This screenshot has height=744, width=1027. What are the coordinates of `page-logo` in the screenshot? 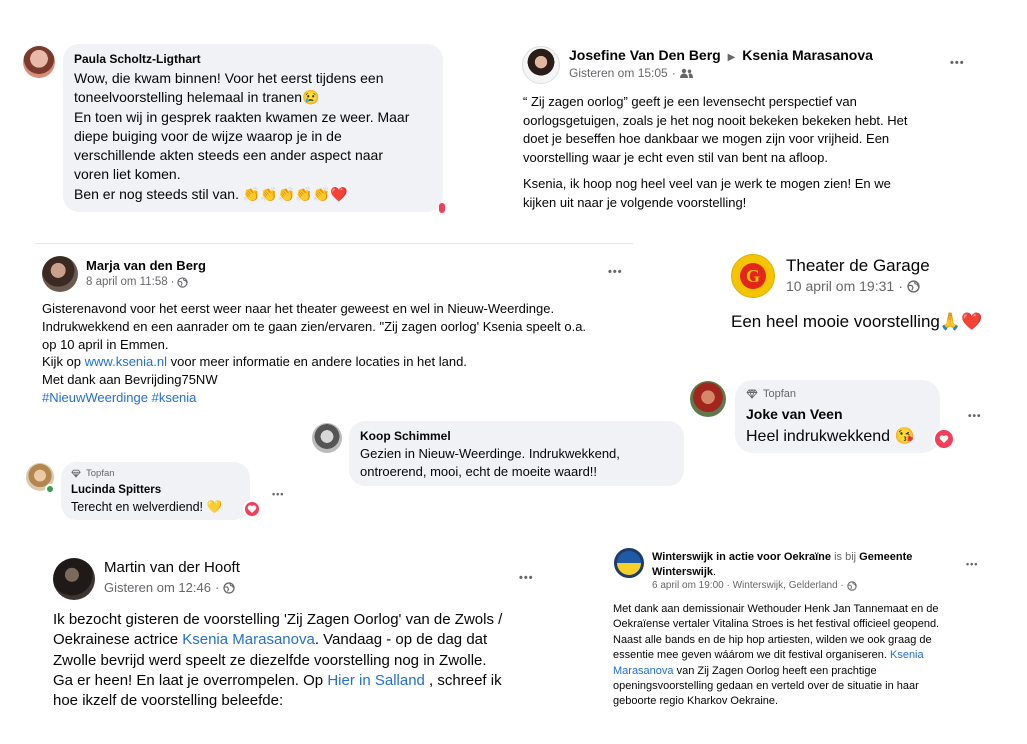 It's located at (629, 563).